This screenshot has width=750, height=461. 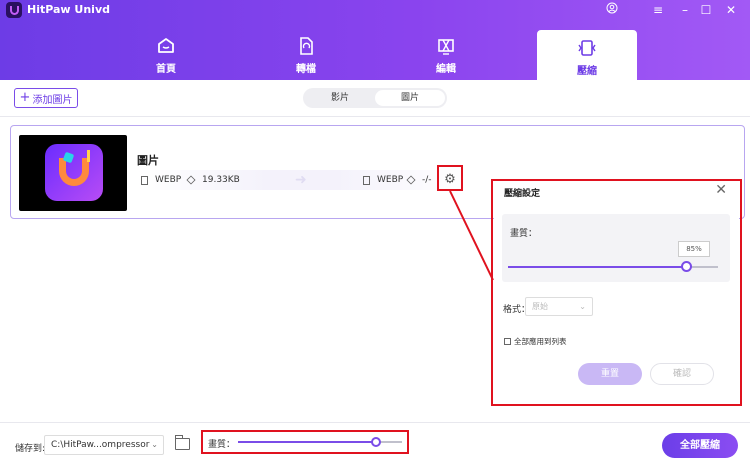 I want to click on quality-section: 畫質： 85%, so click(x=616, y=248).